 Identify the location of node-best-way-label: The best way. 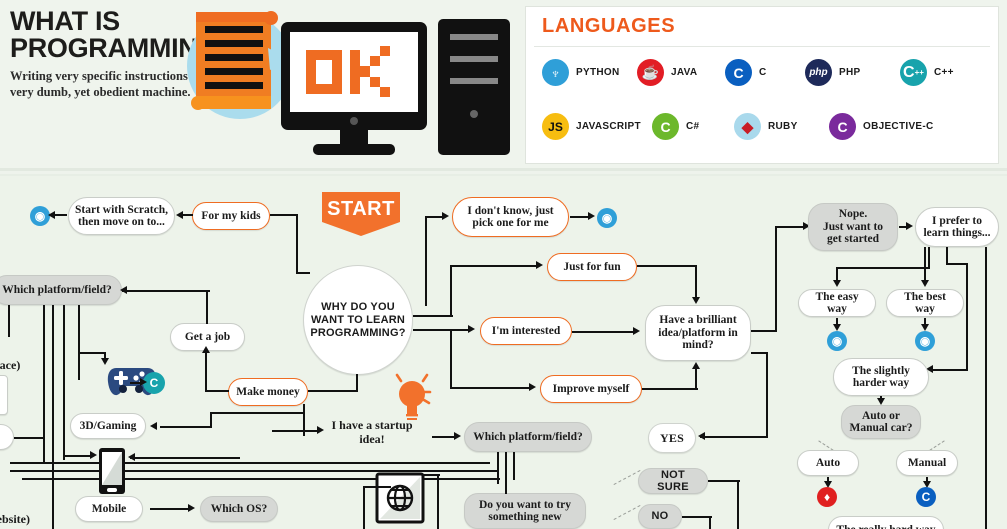
(925, 303).